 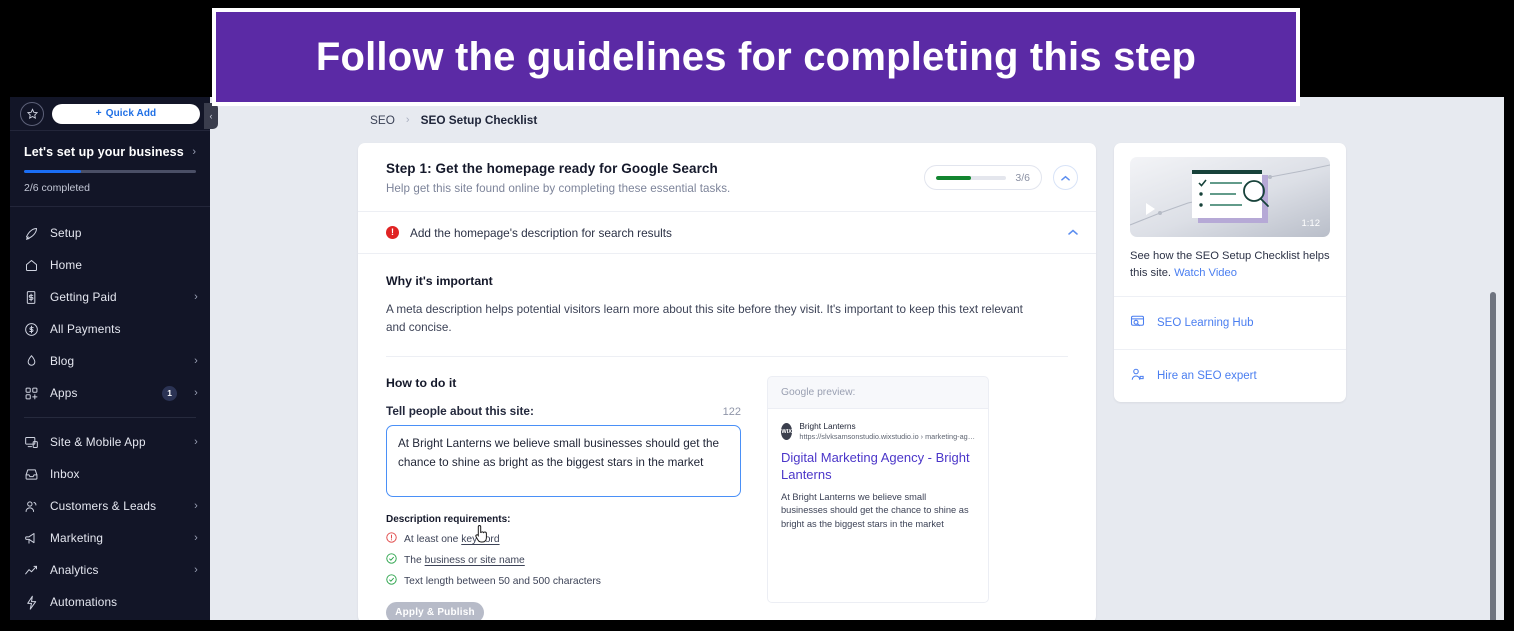 I want to click on contacts-icon, so click(x=31, y=506).